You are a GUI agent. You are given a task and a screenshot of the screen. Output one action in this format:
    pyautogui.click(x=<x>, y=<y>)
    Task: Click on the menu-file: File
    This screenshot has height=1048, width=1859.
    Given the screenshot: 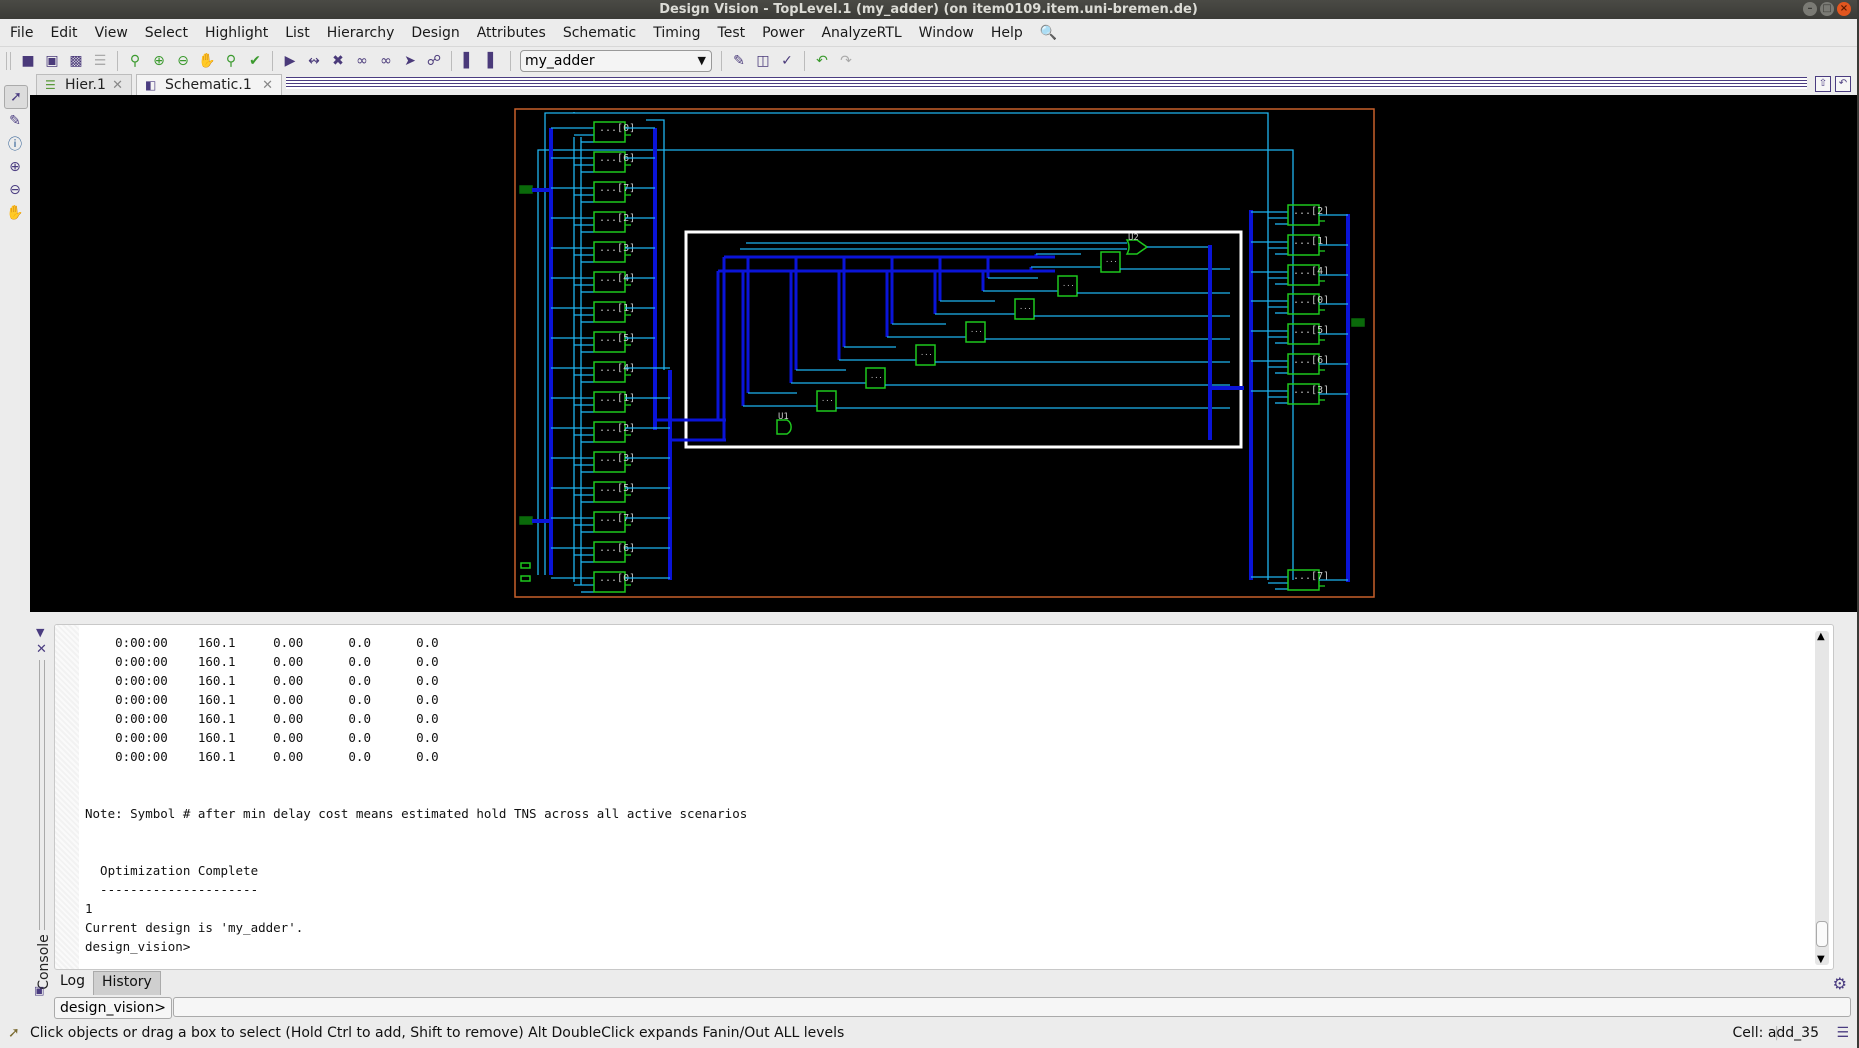 What is the action you would take?
    pyautogui.click(x=20, y=33)
    